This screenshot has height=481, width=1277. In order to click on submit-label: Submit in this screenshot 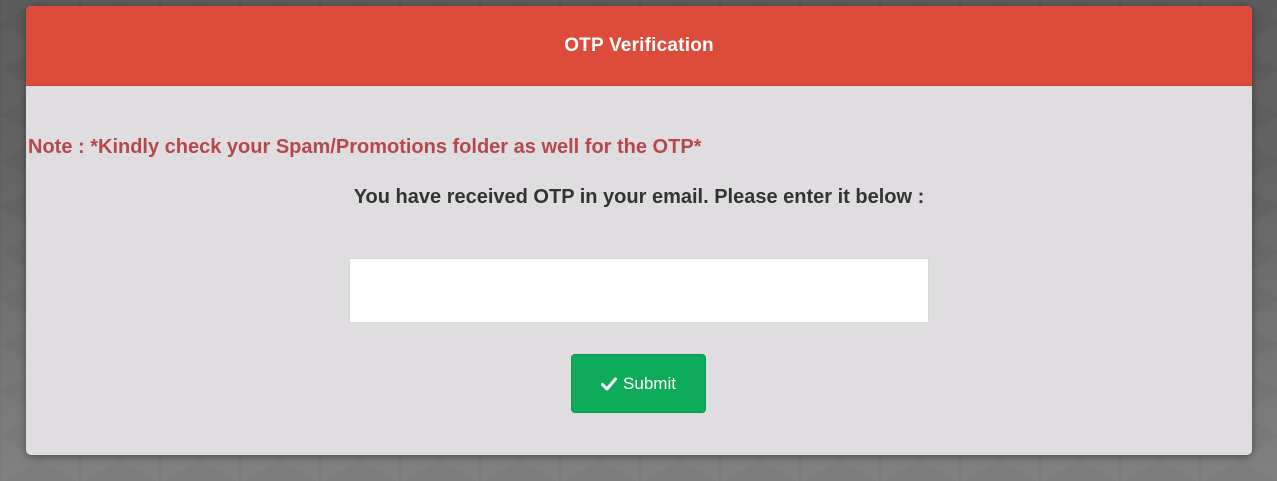, I will do `click(649, 383)`.